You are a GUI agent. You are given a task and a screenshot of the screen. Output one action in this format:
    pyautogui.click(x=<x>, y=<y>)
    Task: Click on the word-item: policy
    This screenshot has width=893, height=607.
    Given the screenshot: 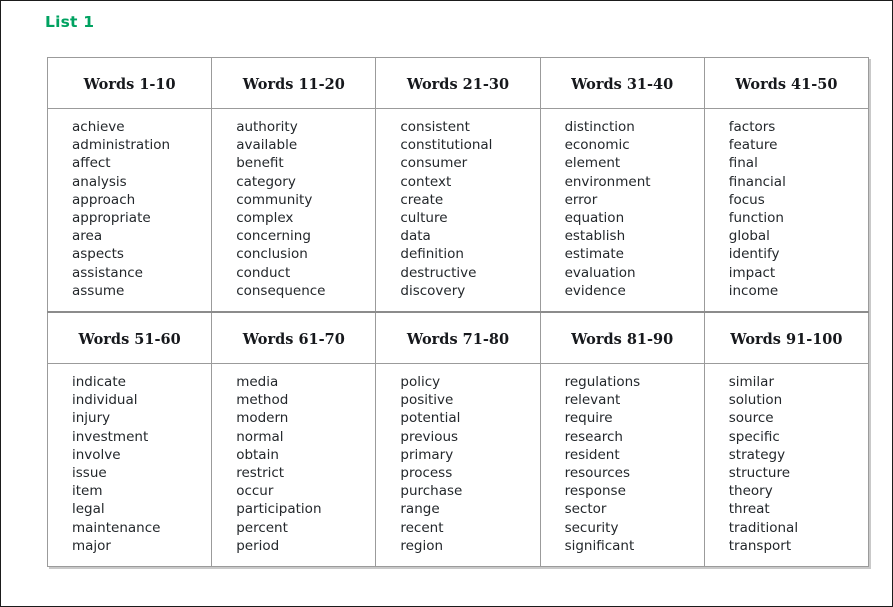 What is the action you would take?
    pyautogui.click(x=420, y=382)
    